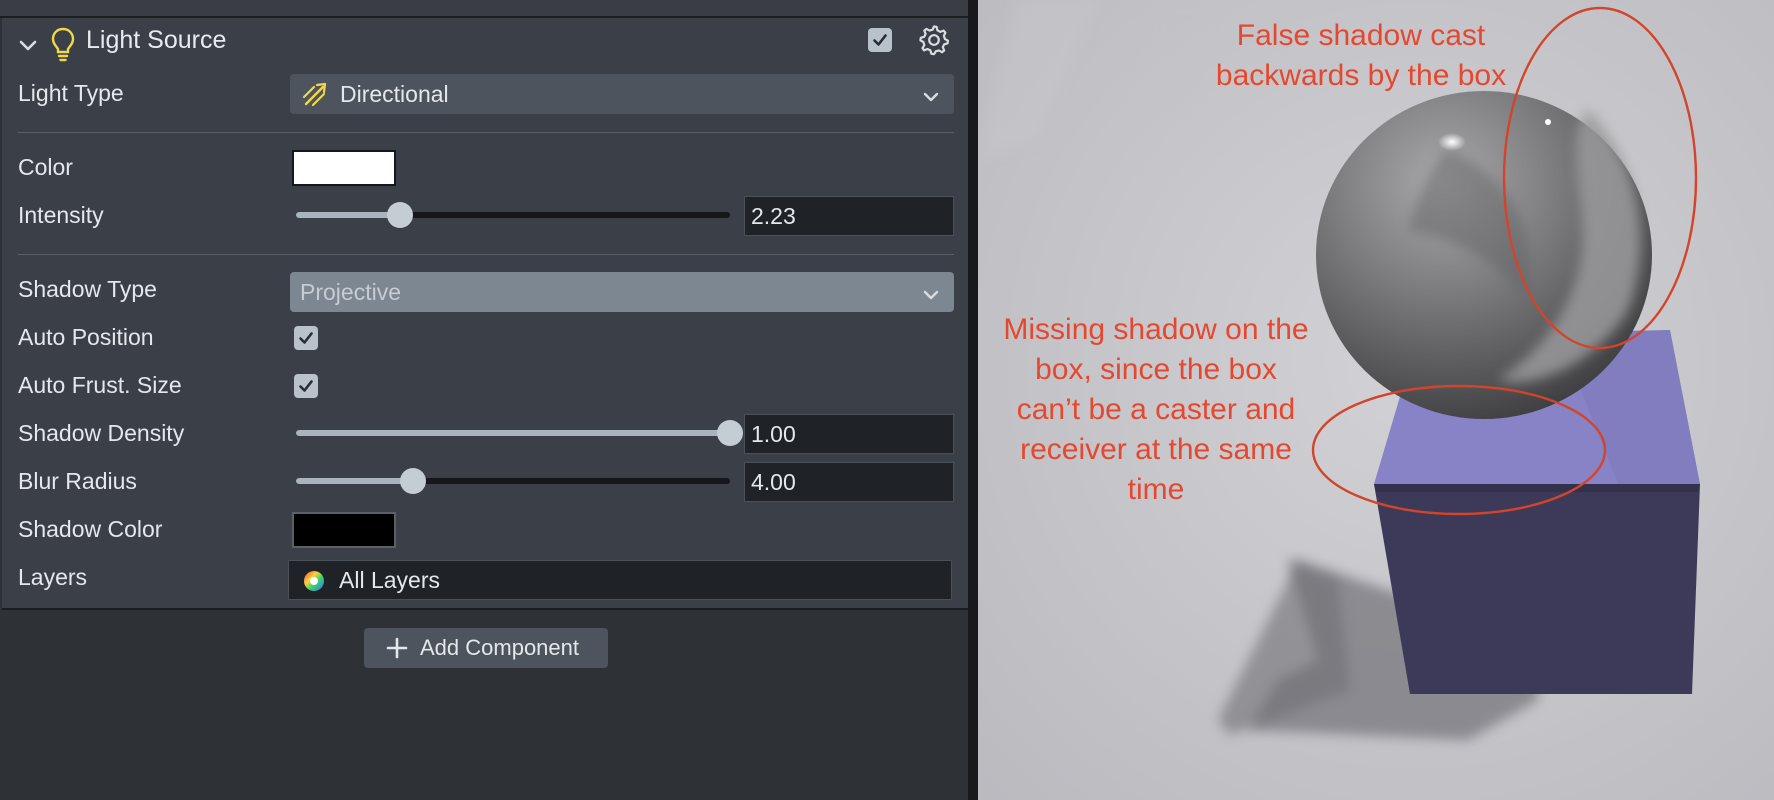  What do you see at coordinates (45, 167) in the screenshot?
I see `color-label: Color` at bounding box center [45, 167].